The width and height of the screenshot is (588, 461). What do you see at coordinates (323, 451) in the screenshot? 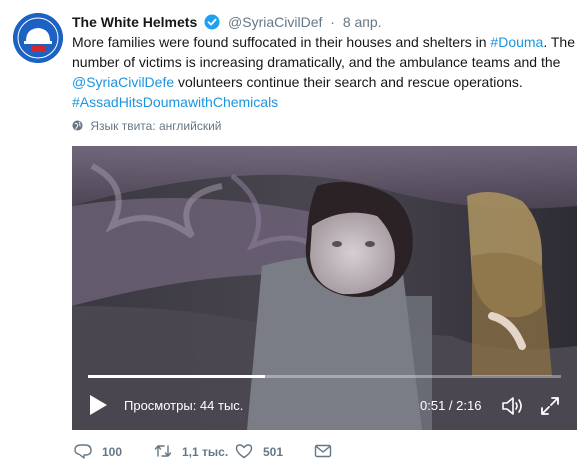
I see `direct-message-icon` at bounding box center [323, 451].